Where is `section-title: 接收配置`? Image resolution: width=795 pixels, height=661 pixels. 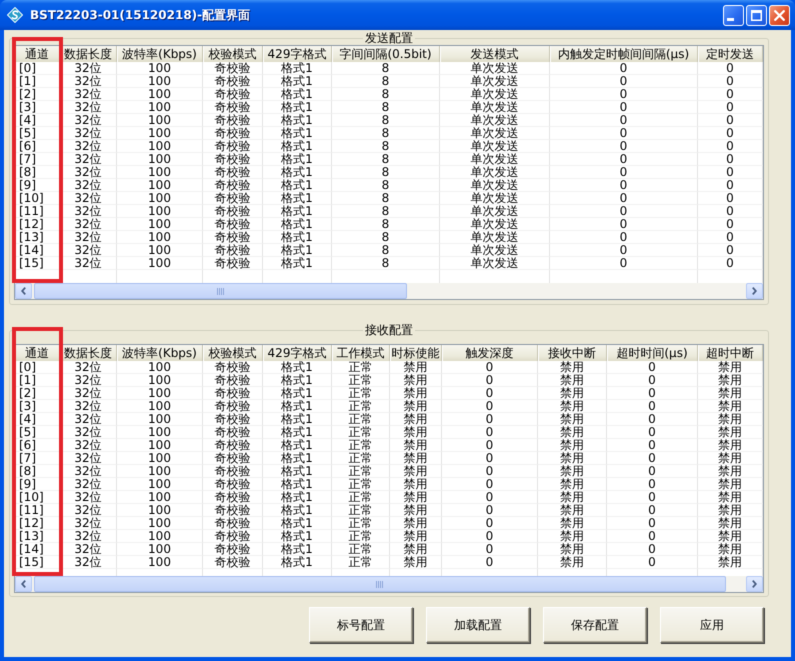
section-title: 接收配置 is located at coordinates (389, 330).